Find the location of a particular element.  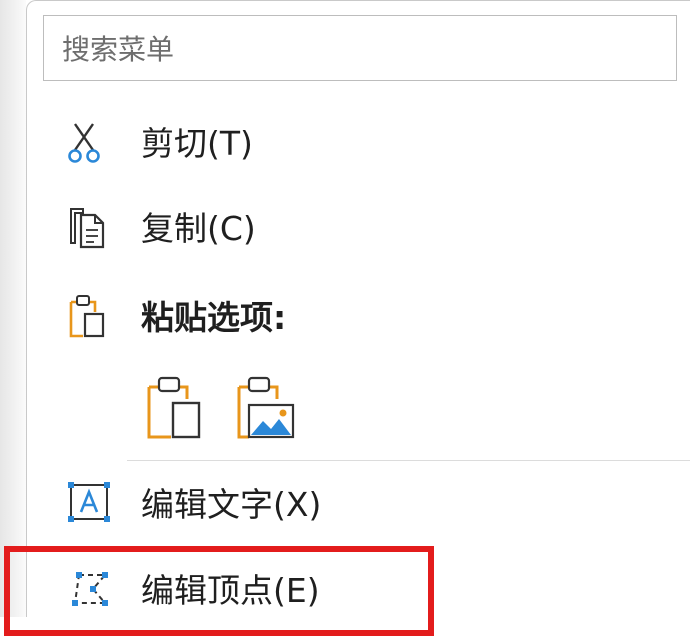

scissors-icon is located at coordinates (91, 142).